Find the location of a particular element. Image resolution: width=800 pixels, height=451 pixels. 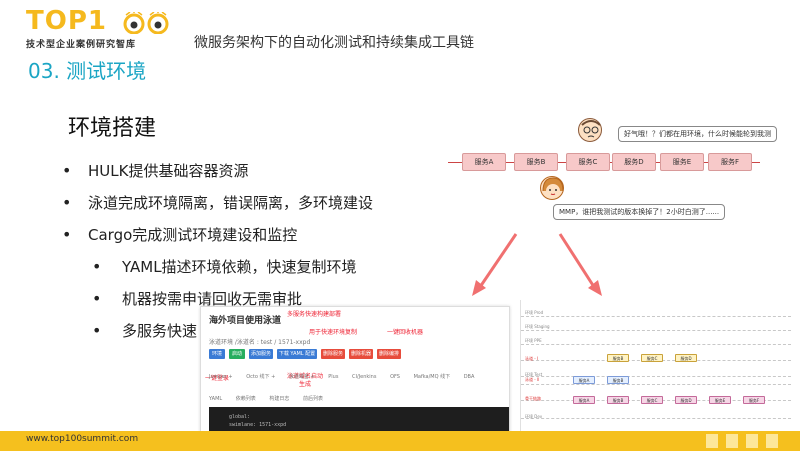

tab-ofs: OFS is located at coordinates (395, 377).